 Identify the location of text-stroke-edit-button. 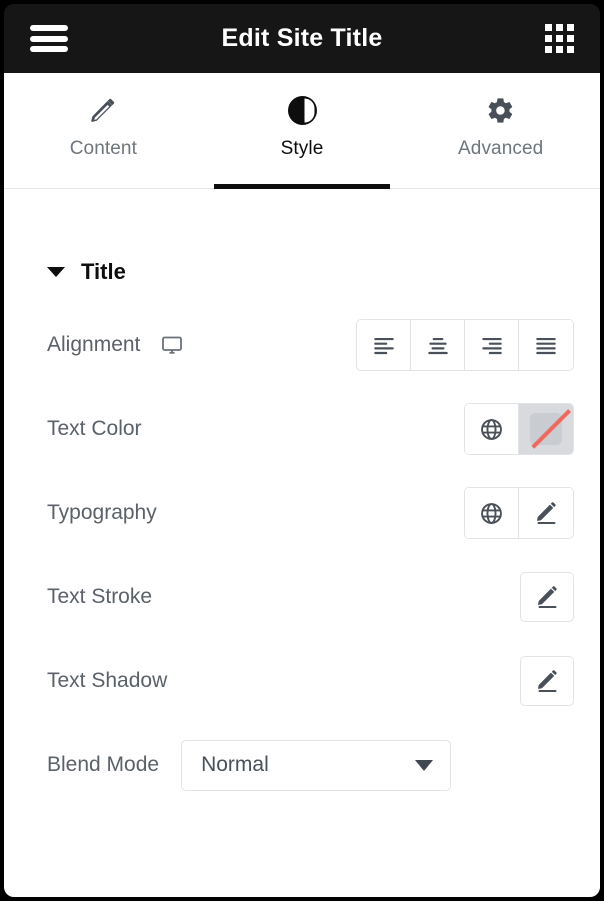
(547, 597).